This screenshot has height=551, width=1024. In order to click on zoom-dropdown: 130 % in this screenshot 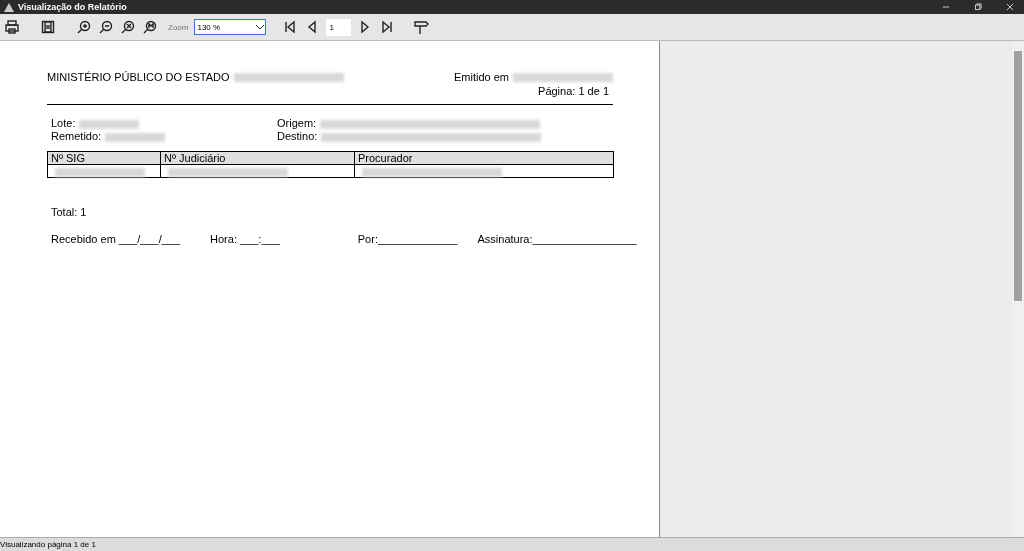, I will do `click(230, 27)`.